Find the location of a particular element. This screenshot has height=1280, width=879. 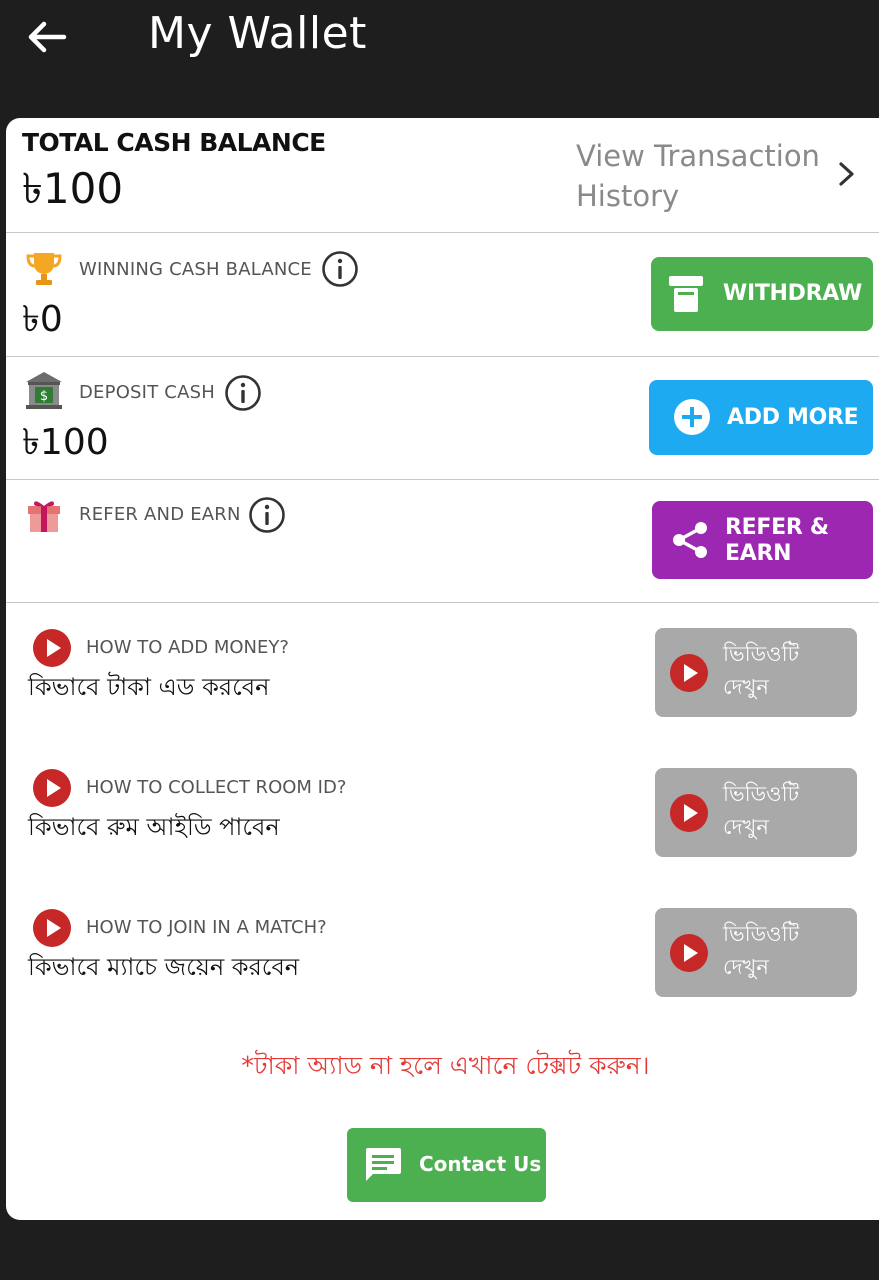

add-more-button-label: ADD MORE is located at coordinates (793, 417).